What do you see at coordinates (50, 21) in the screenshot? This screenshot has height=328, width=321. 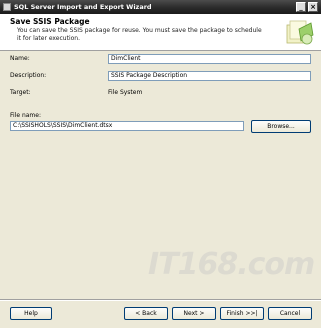 I see `page-title: Save SSIS Package` at bounding box center [50, 21].